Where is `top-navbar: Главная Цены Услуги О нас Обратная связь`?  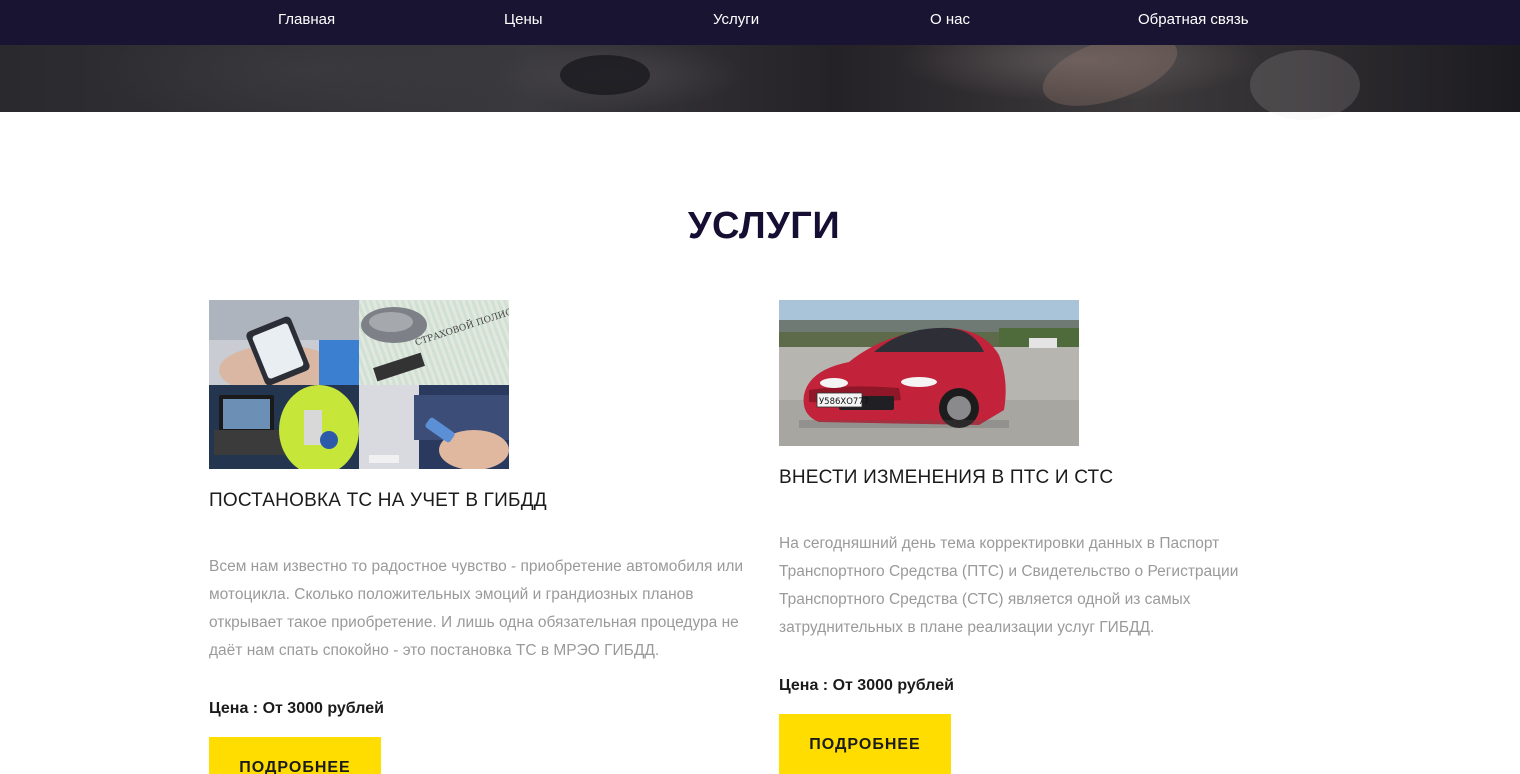
top-navbar: Главная Цены Услуги О нас Обратная связь is located at coordinates (760, 22).